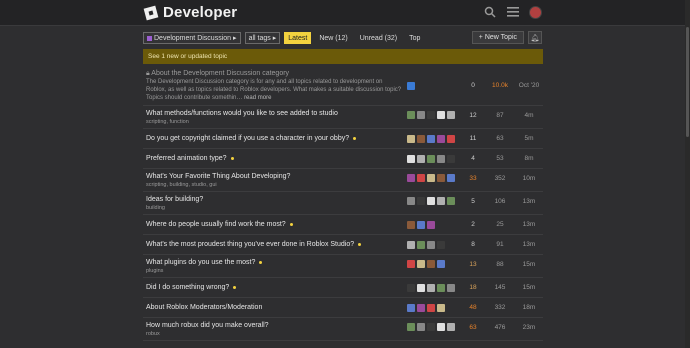 The image size is (690, 348). Describe the element at coordinates (298, 38) in the screenshot. I see `tab-latest: Latest` at that location.